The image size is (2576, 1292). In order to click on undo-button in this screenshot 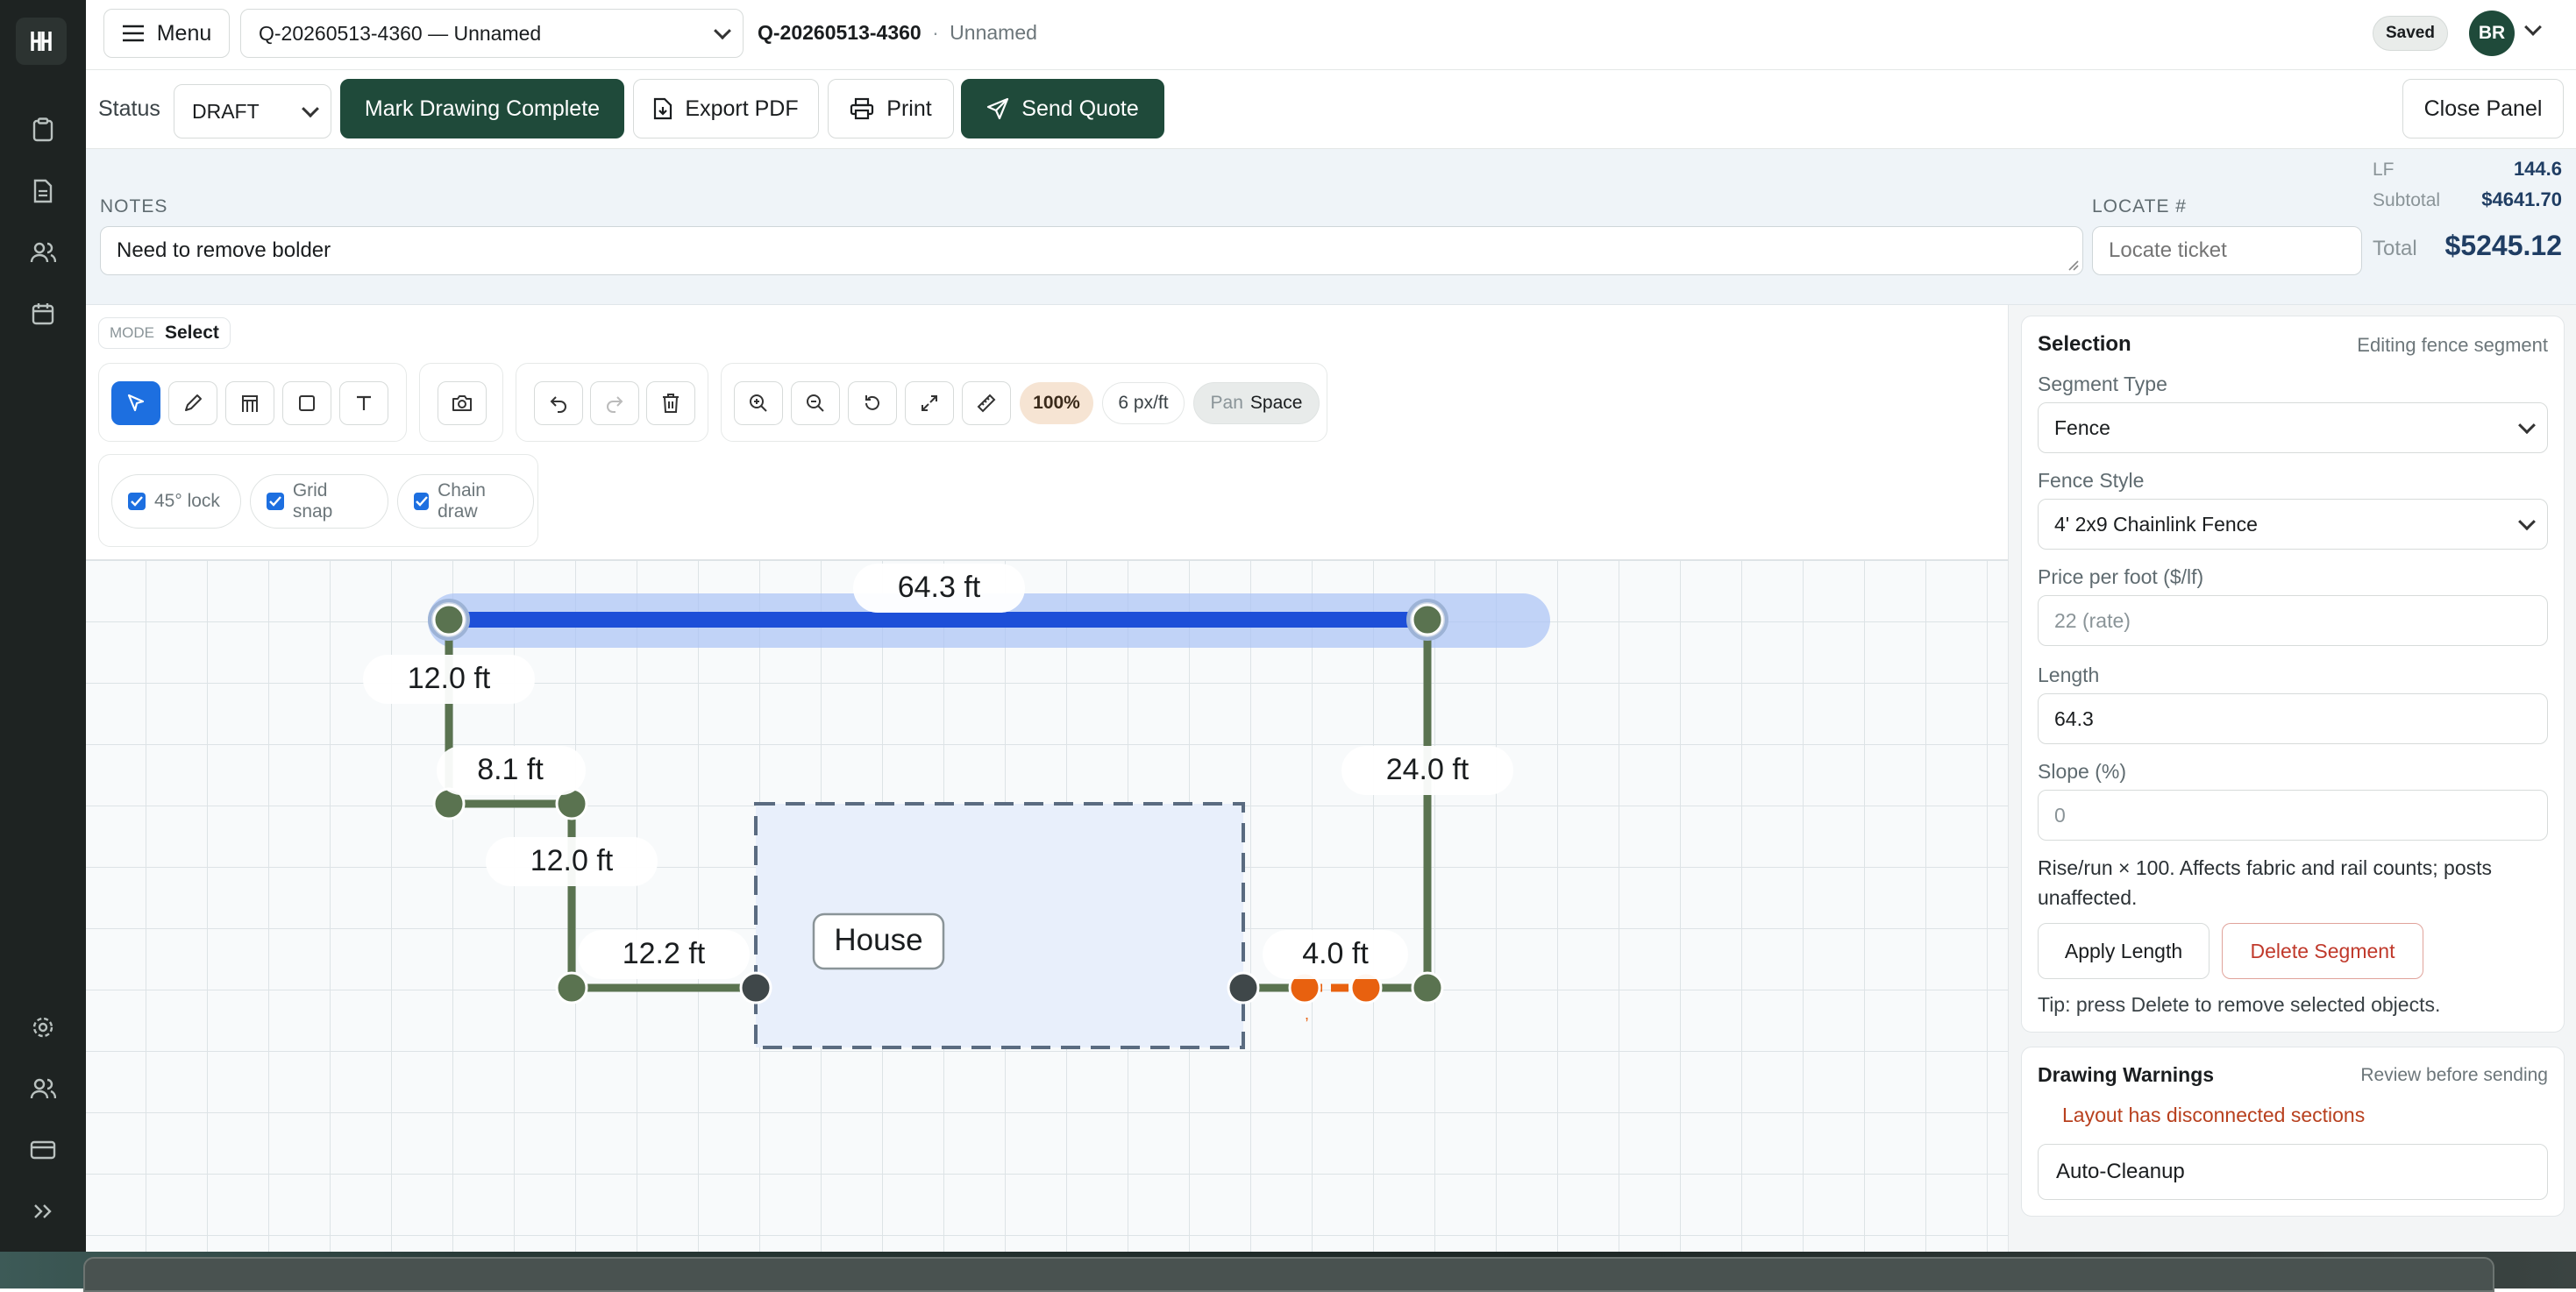, I will do `click(558, 403)`.